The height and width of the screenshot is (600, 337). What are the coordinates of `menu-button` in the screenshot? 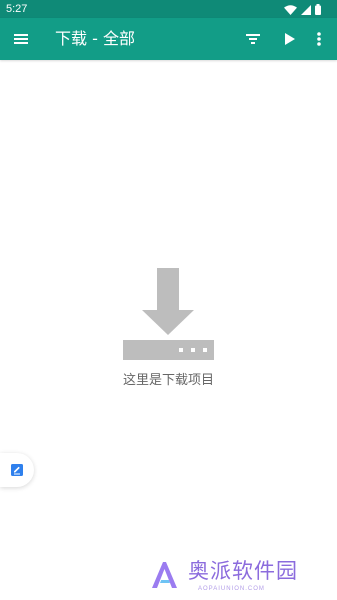 It's located at (21, 39).